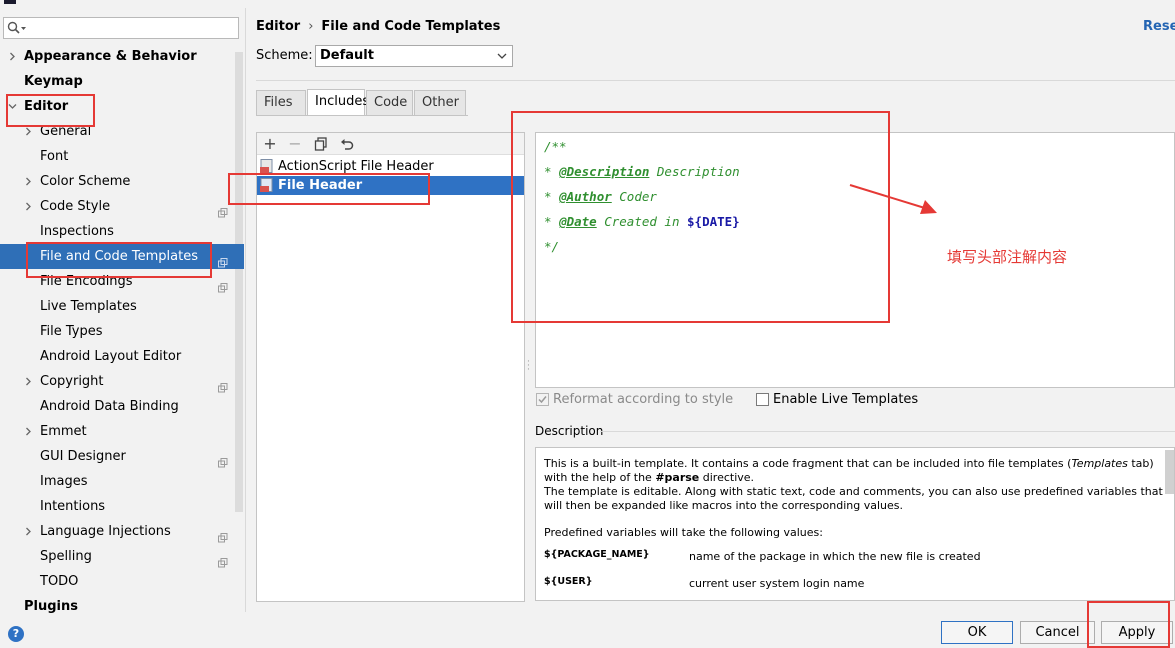 The width and height of the screenshot is (1175, 648). I want to click on cancel-button: Cancel, so click(1057, 632).